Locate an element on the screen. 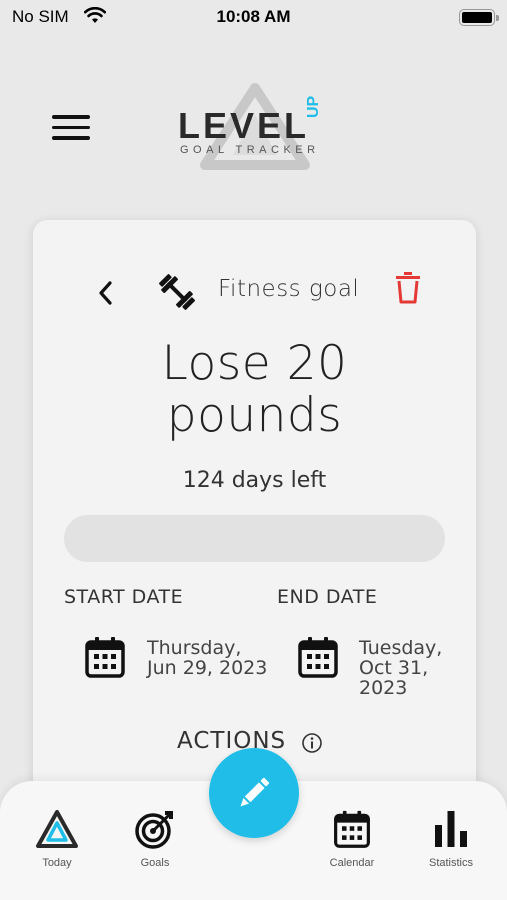 This screenshot has height=900, width=507. days-left-label: 124 days left is located at coordinates (254, 480).